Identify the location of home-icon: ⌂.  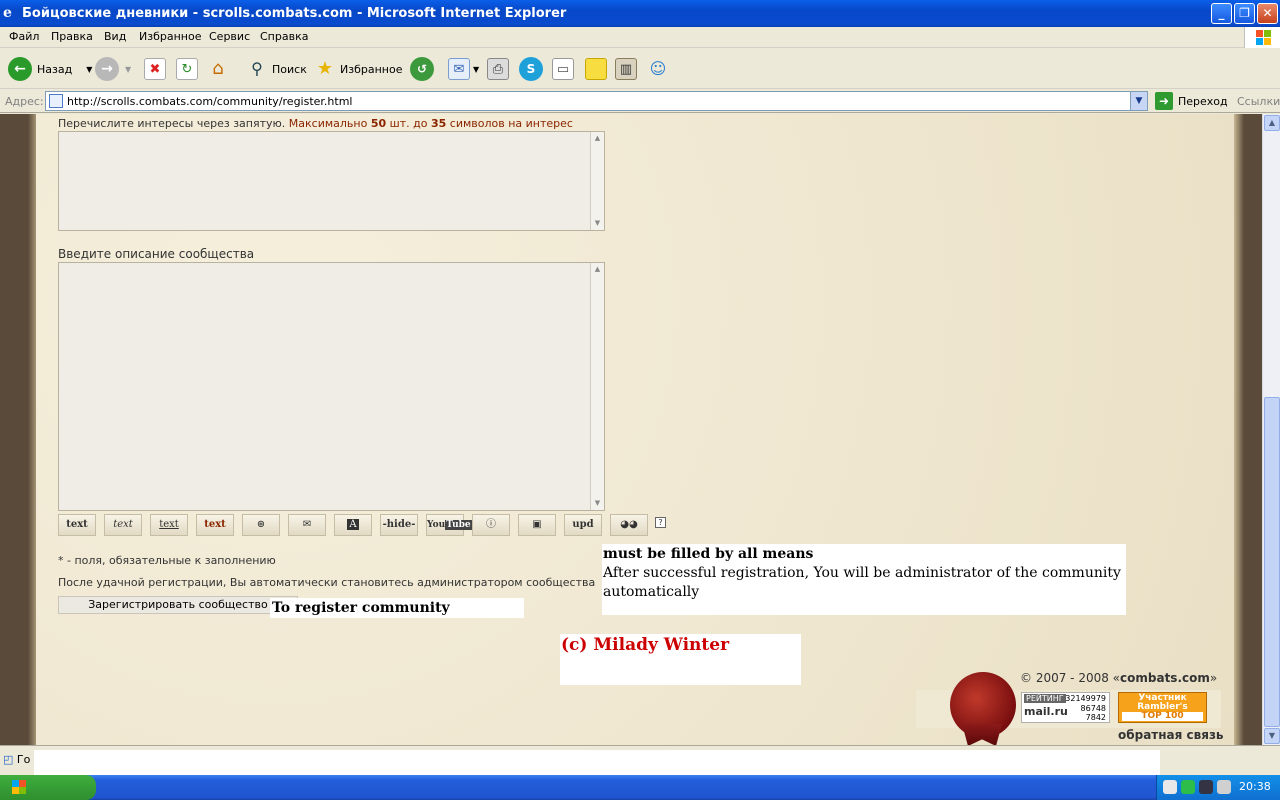
(218, 68).